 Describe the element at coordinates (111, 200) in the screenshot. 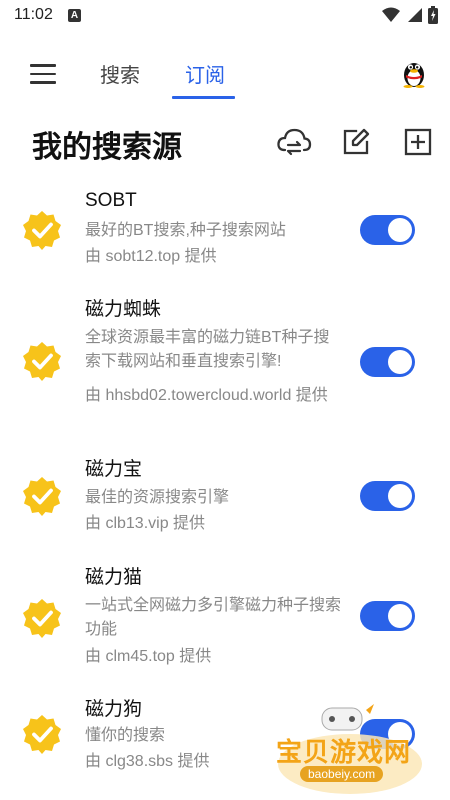

I see `source-name: SOBT` at that location.